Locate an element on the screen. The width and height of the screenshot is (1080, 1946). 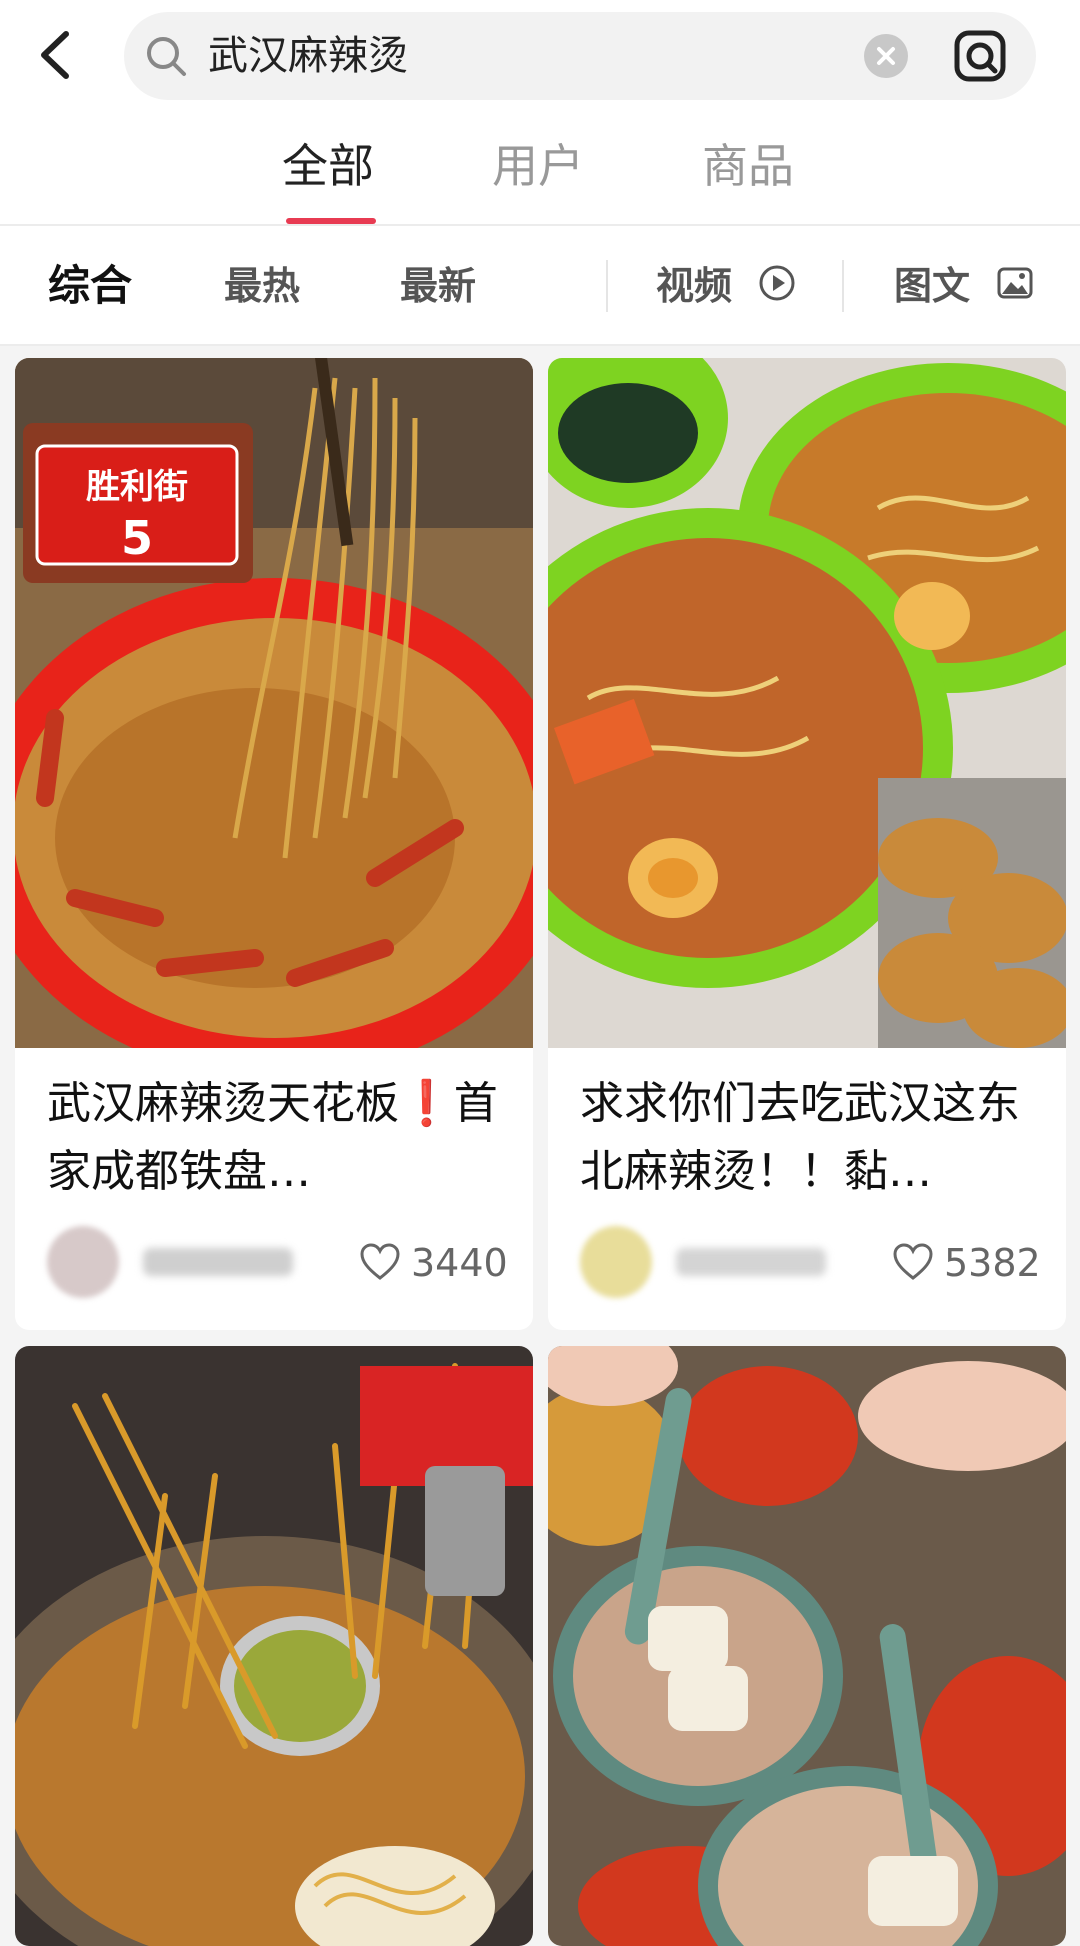
sort-filter-bar: 综合 最热 最新 视频 图文 is located at coordinates (540, 286).